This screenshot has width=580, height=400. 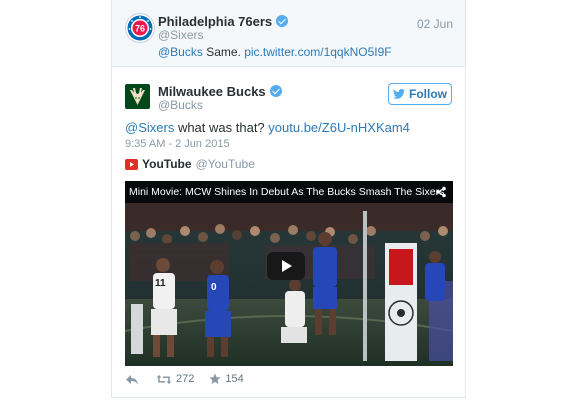 What do you see at coordinates (214, 287) in the screenshot?
I see `jersey-number-0: 0` at bounding box center [214, 287].